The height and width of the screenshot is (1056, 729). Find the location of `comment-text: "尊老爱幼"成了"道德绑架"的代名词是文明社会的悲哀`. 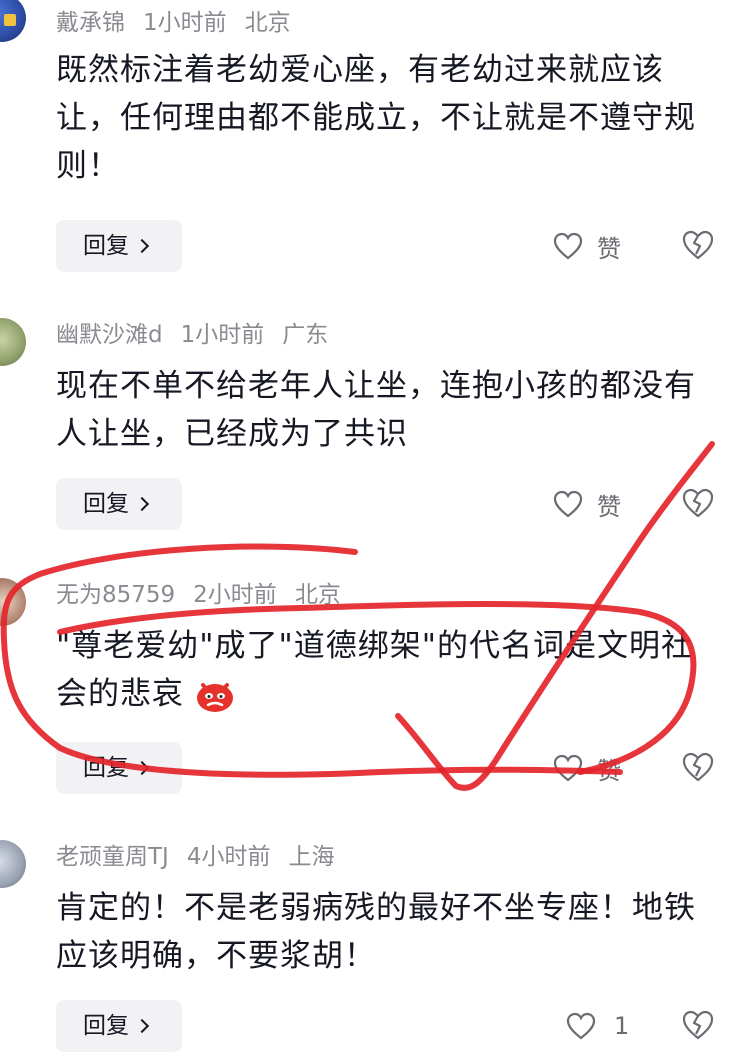

comment-text: "尊老爱幼"成了"道德绑架"的代名词是文明社会的悲哀 is located at coordinates (390, 670).